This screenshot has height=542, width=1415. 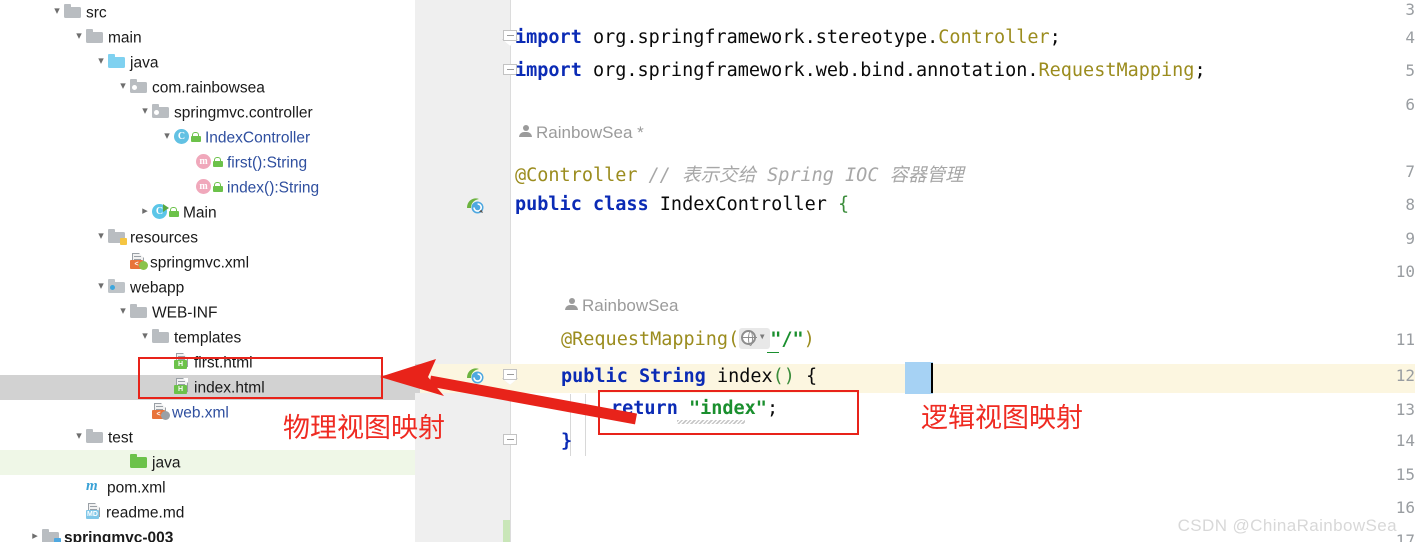 What do you see at coordinates (765, 37) in the screenshot?
I see `import-package: org.springframework.stereotype.` at bounding box center [765, 37].